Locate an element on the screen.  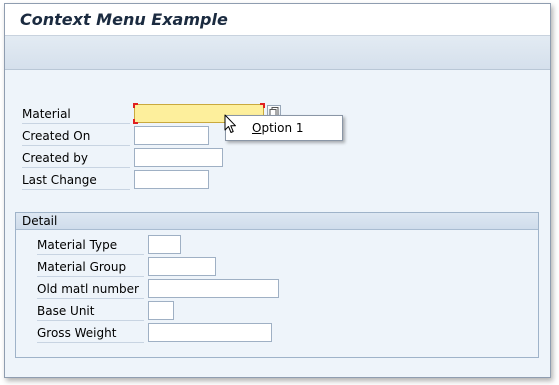
old-matl-number-label: Old matl number is located at coordinates (90, 289).